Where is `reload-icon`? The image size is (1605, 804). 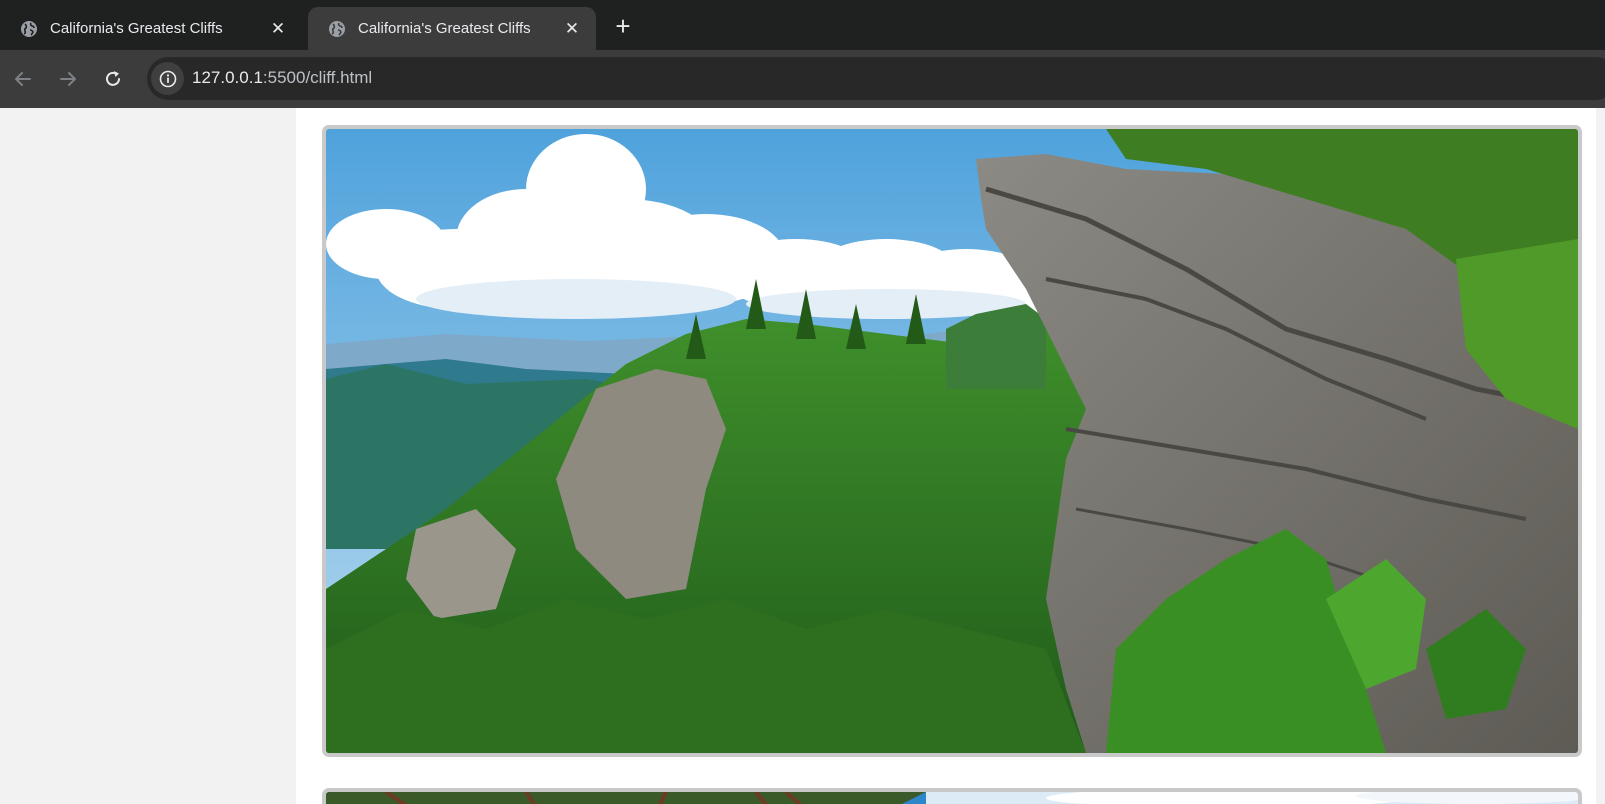
reload-icon is located at coordinates (113, 78).